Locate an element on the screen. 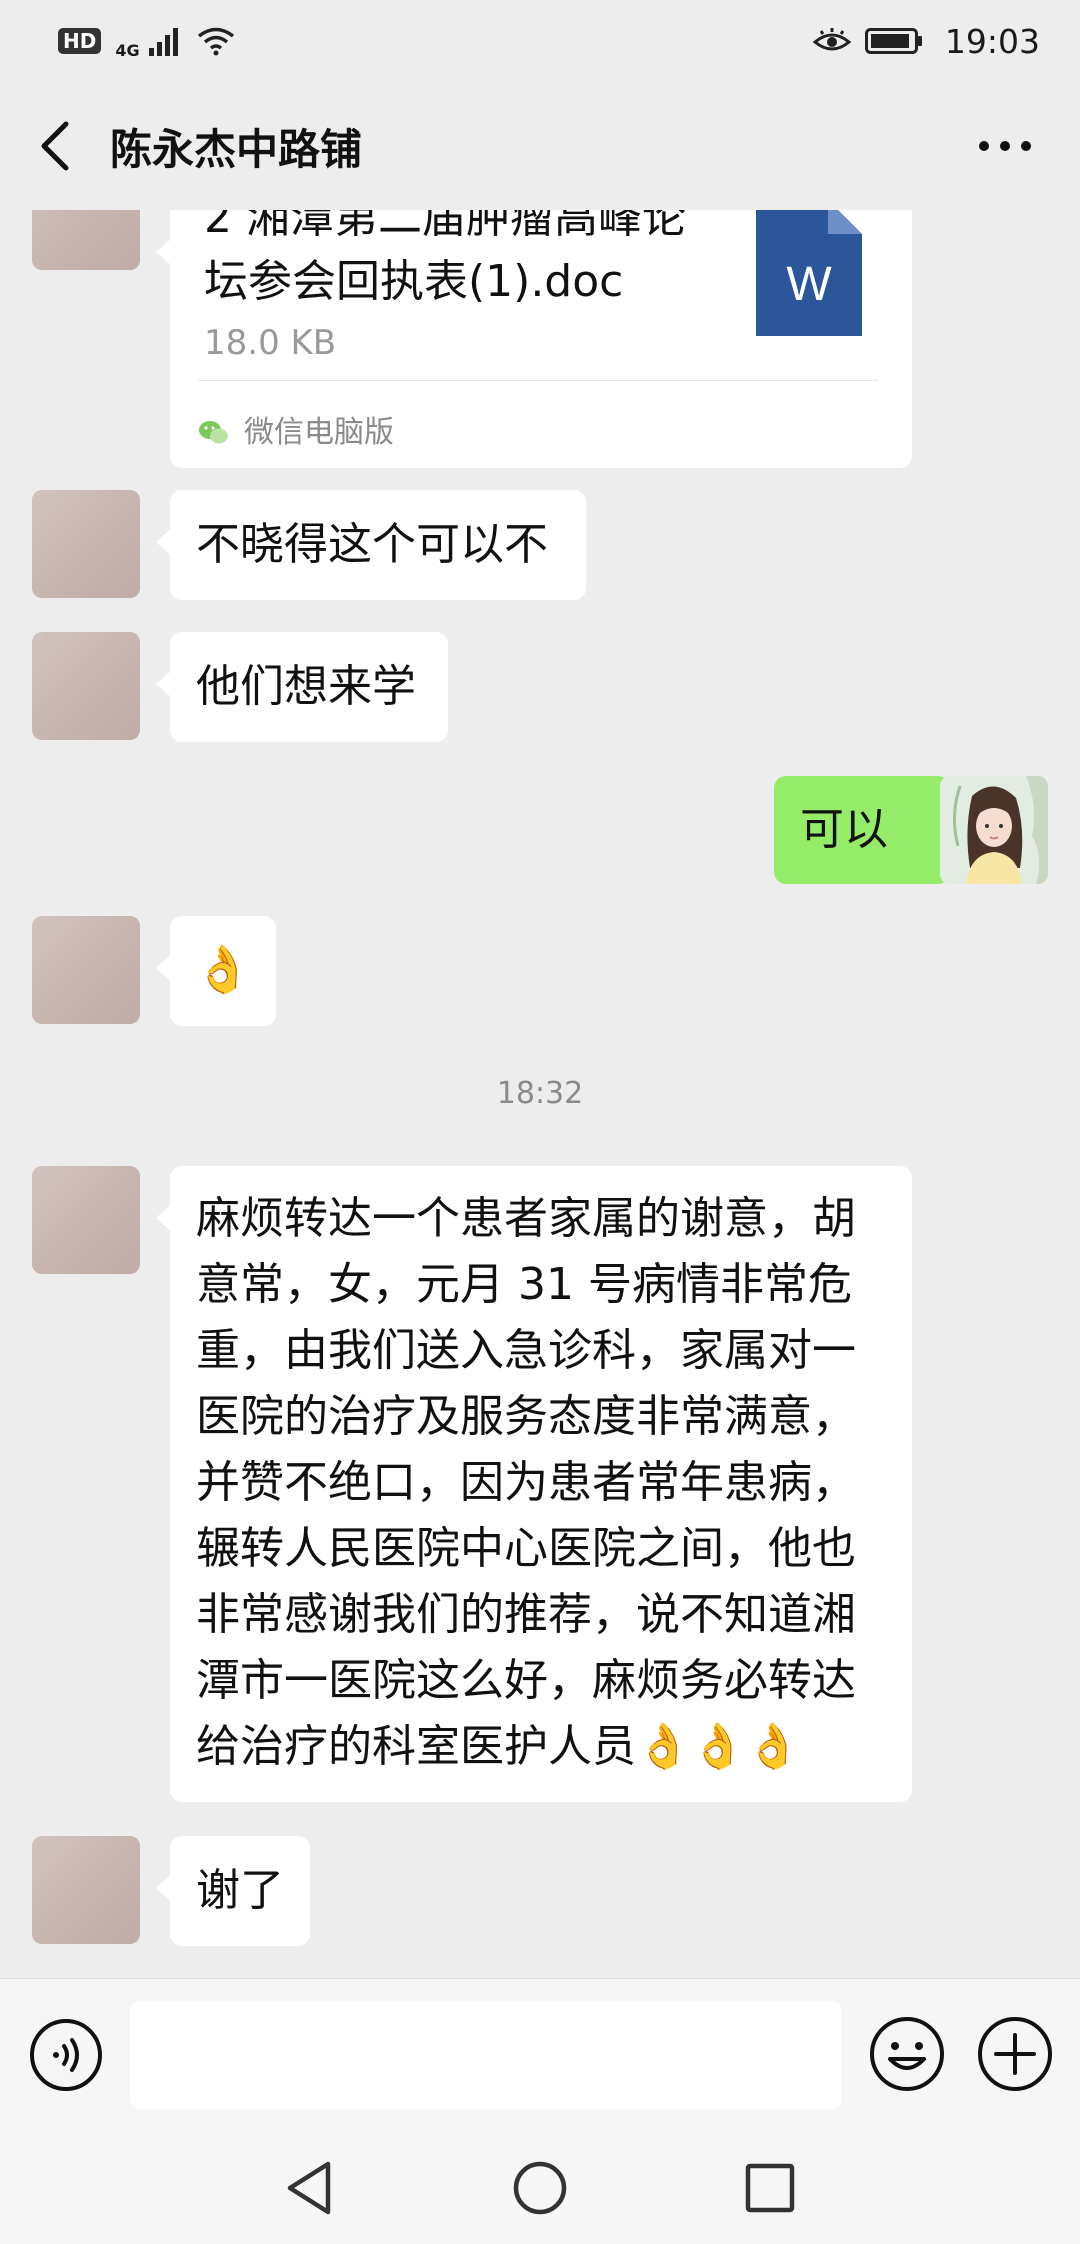 Image resolution: width=1080 pixels, height=2244 pixels. network-type: 4G is located at coordinates (127, 50).